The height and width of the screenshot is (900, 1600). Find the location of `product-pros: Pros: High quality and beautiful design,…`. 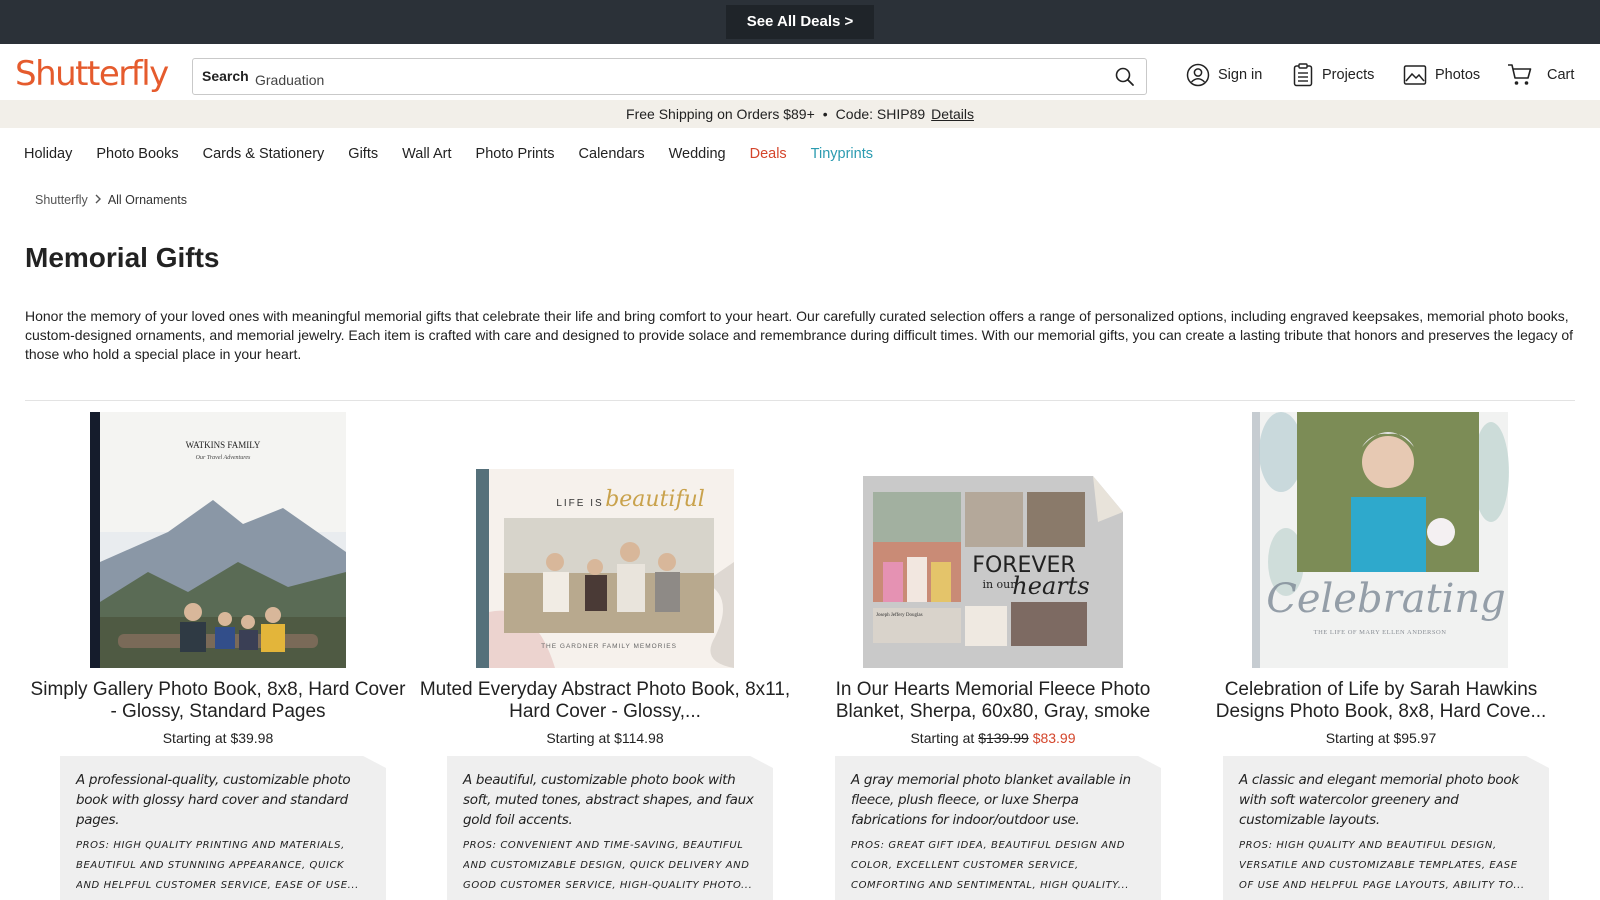

product-pros: Pros: High quality and beautiful design,… is located at coordinates (1382, 865).